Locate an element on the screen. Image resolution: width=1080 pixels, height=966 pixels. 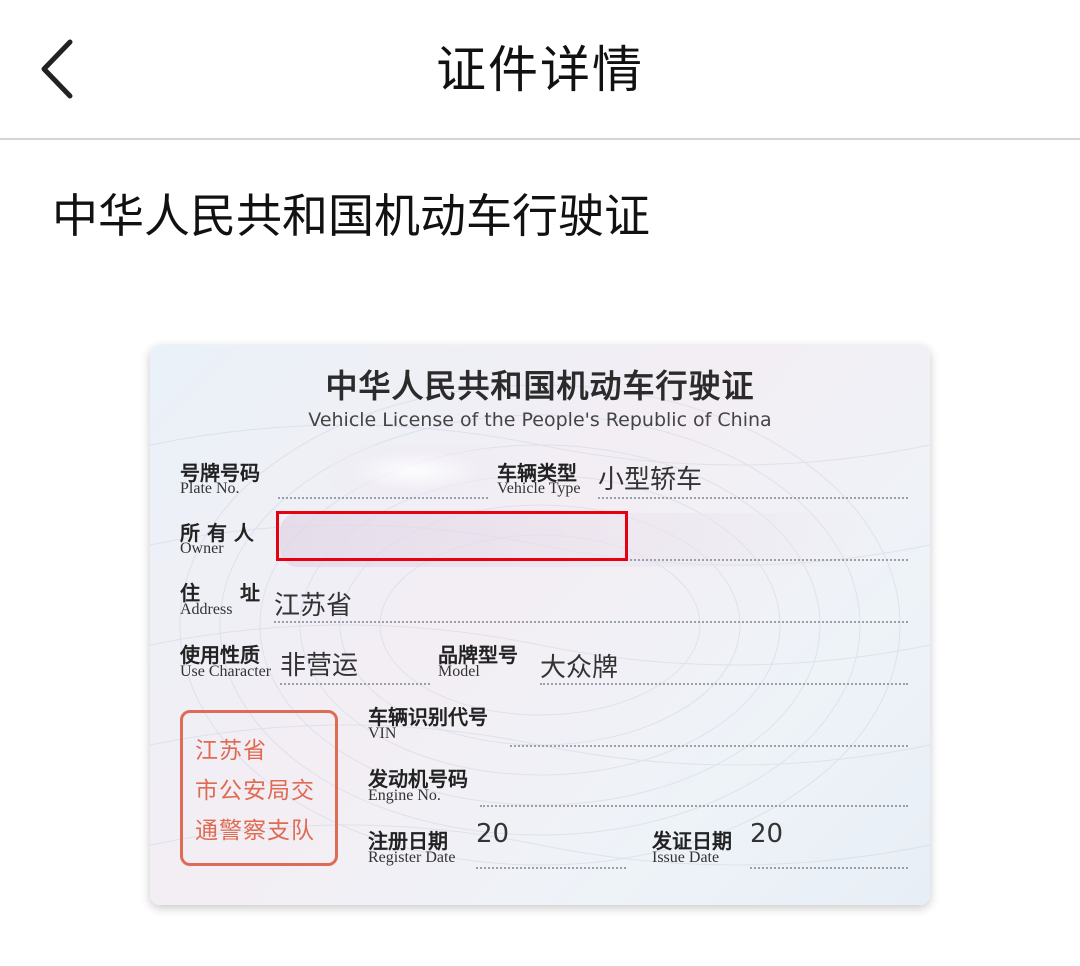
vehicle-type-value: 小型轿车 is located at coordinates (650, 480).